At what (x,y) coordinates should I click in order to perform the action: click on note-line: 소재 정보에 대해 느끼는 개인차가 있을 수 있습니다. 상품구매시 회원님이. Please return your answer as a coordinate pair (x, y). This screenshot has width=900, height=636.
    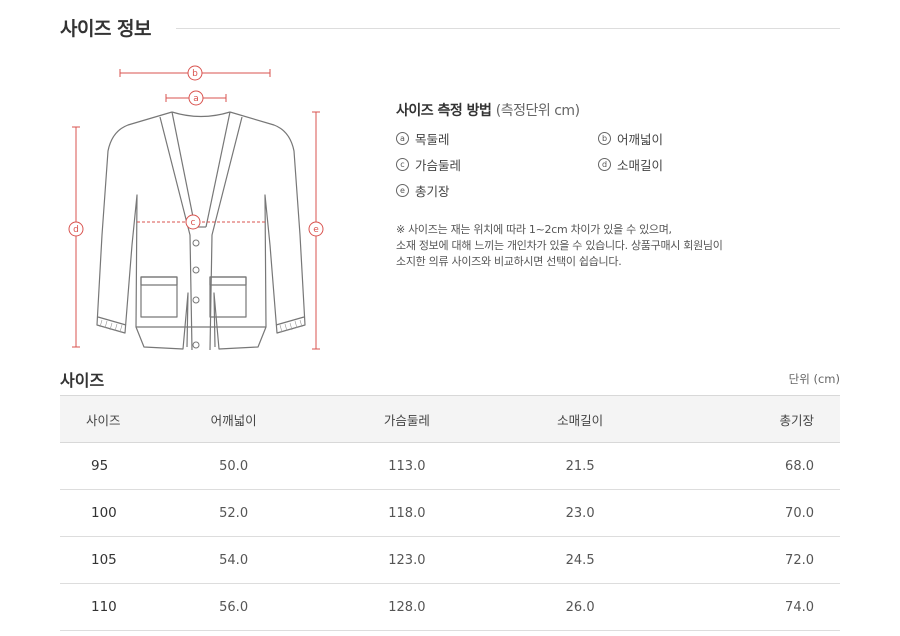
    Looking at the image, I should click on (559, 245).